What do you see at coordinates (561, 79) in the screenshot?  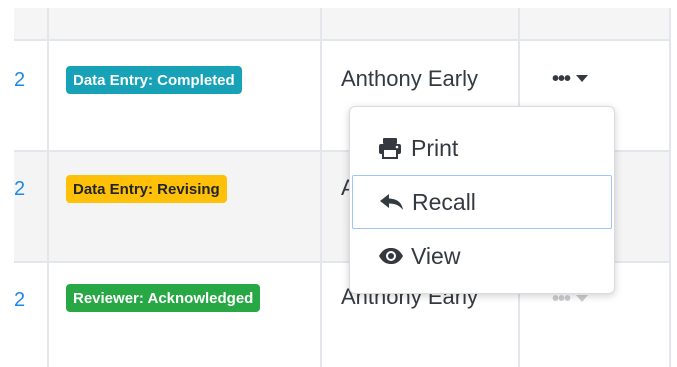 I see `ellipsis-icon: •••` at bounding box center [561, 79].